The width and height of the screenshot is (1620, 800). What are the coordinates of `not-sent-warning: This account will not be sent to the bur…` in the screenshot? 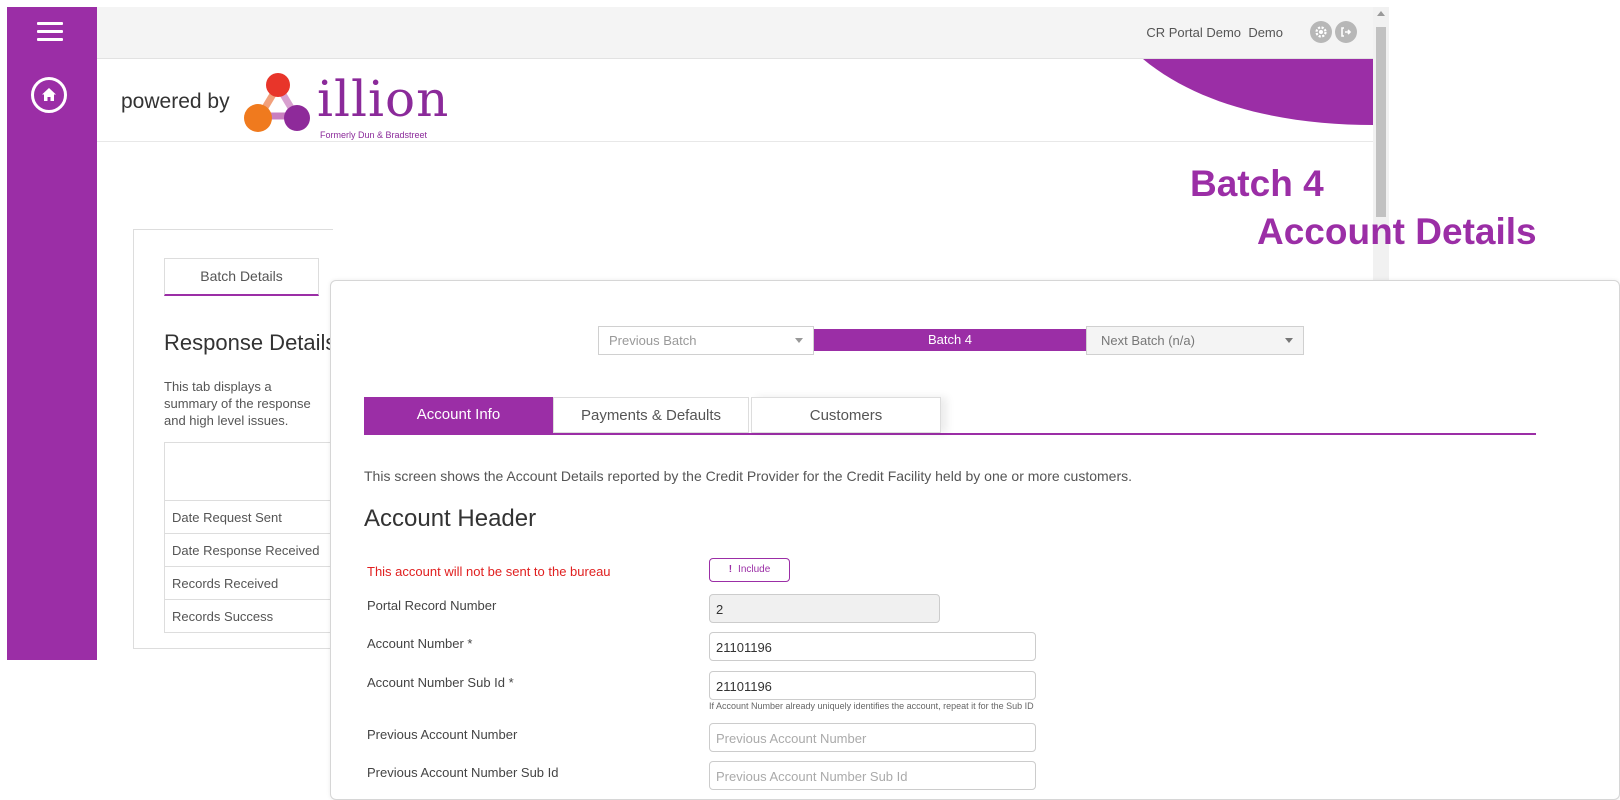 It's located at (489, 571).